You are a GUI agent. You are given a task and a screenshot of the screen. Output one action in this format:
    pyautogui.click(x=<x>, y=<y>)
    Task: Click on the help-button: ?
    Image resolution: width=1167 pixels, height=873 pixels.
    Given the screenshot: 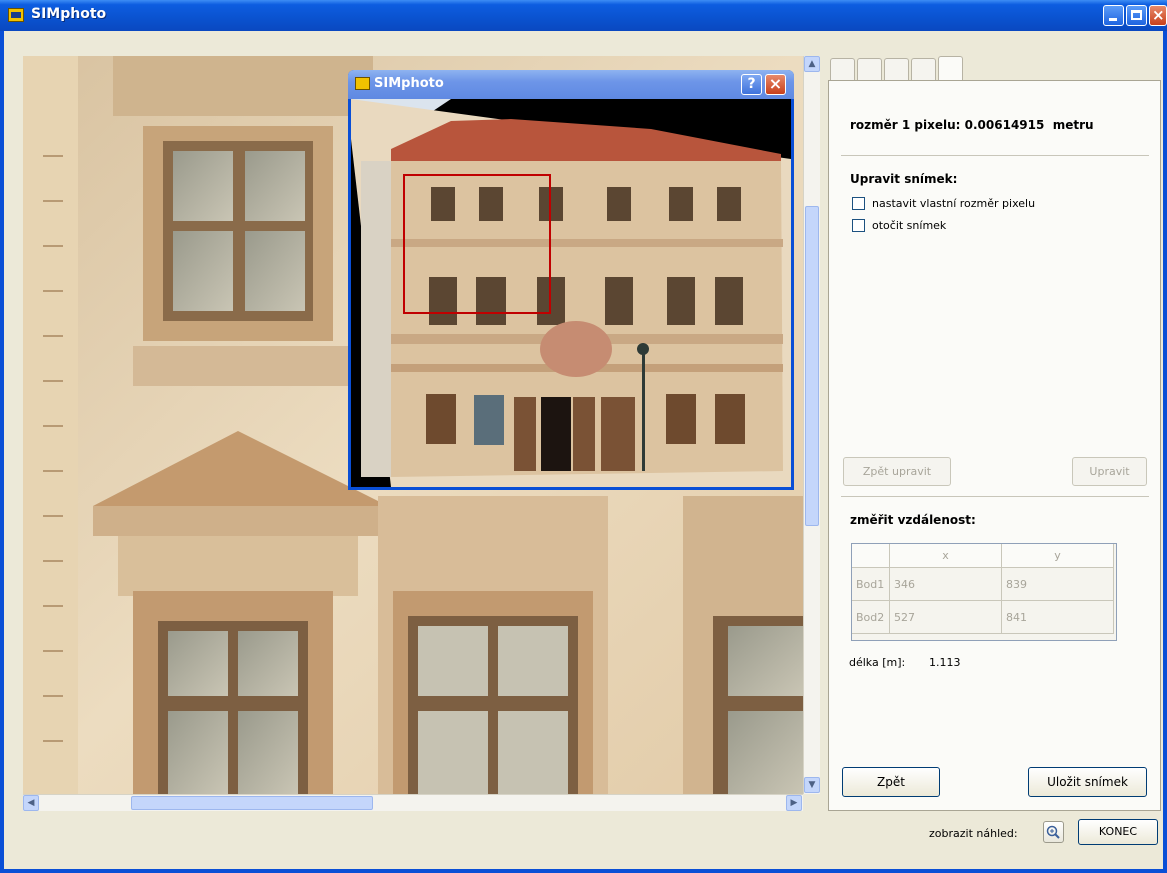 What is the action you would take?
    pyautogui.click(x=751, y=84)
    